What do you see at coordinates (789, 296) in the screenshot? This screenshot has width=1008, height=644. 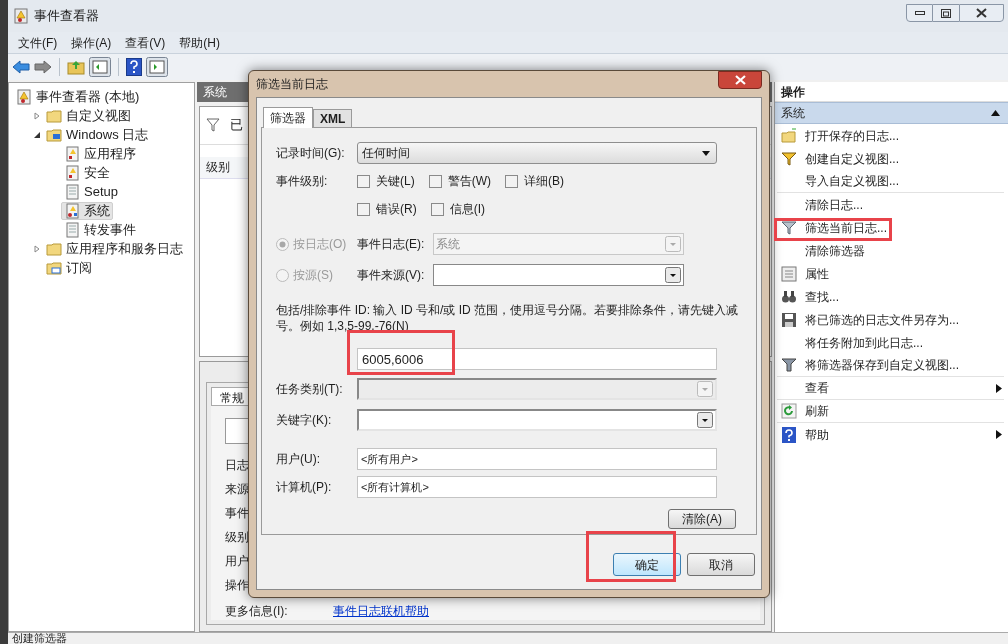 I see `binoculars-icon` at bounding box center [789, 296].